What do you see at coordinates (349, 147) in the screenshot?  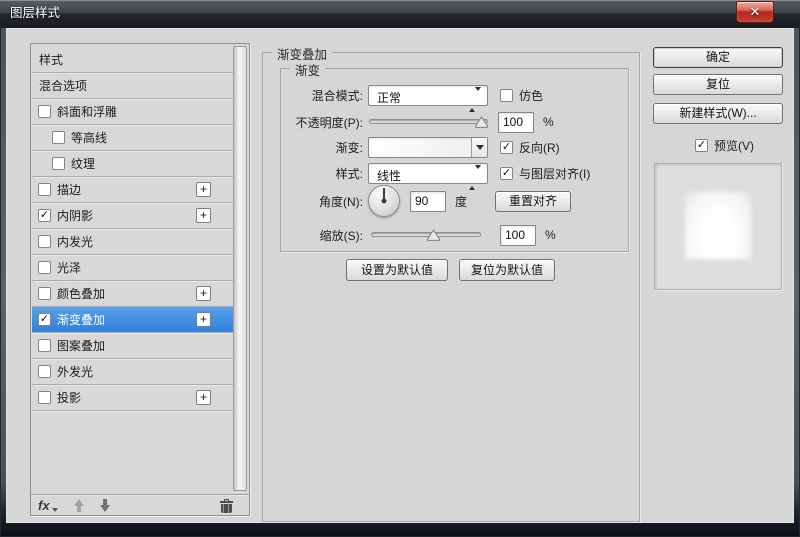 I see `gradient-label: 渐变:` at bounding box center [349, 147].